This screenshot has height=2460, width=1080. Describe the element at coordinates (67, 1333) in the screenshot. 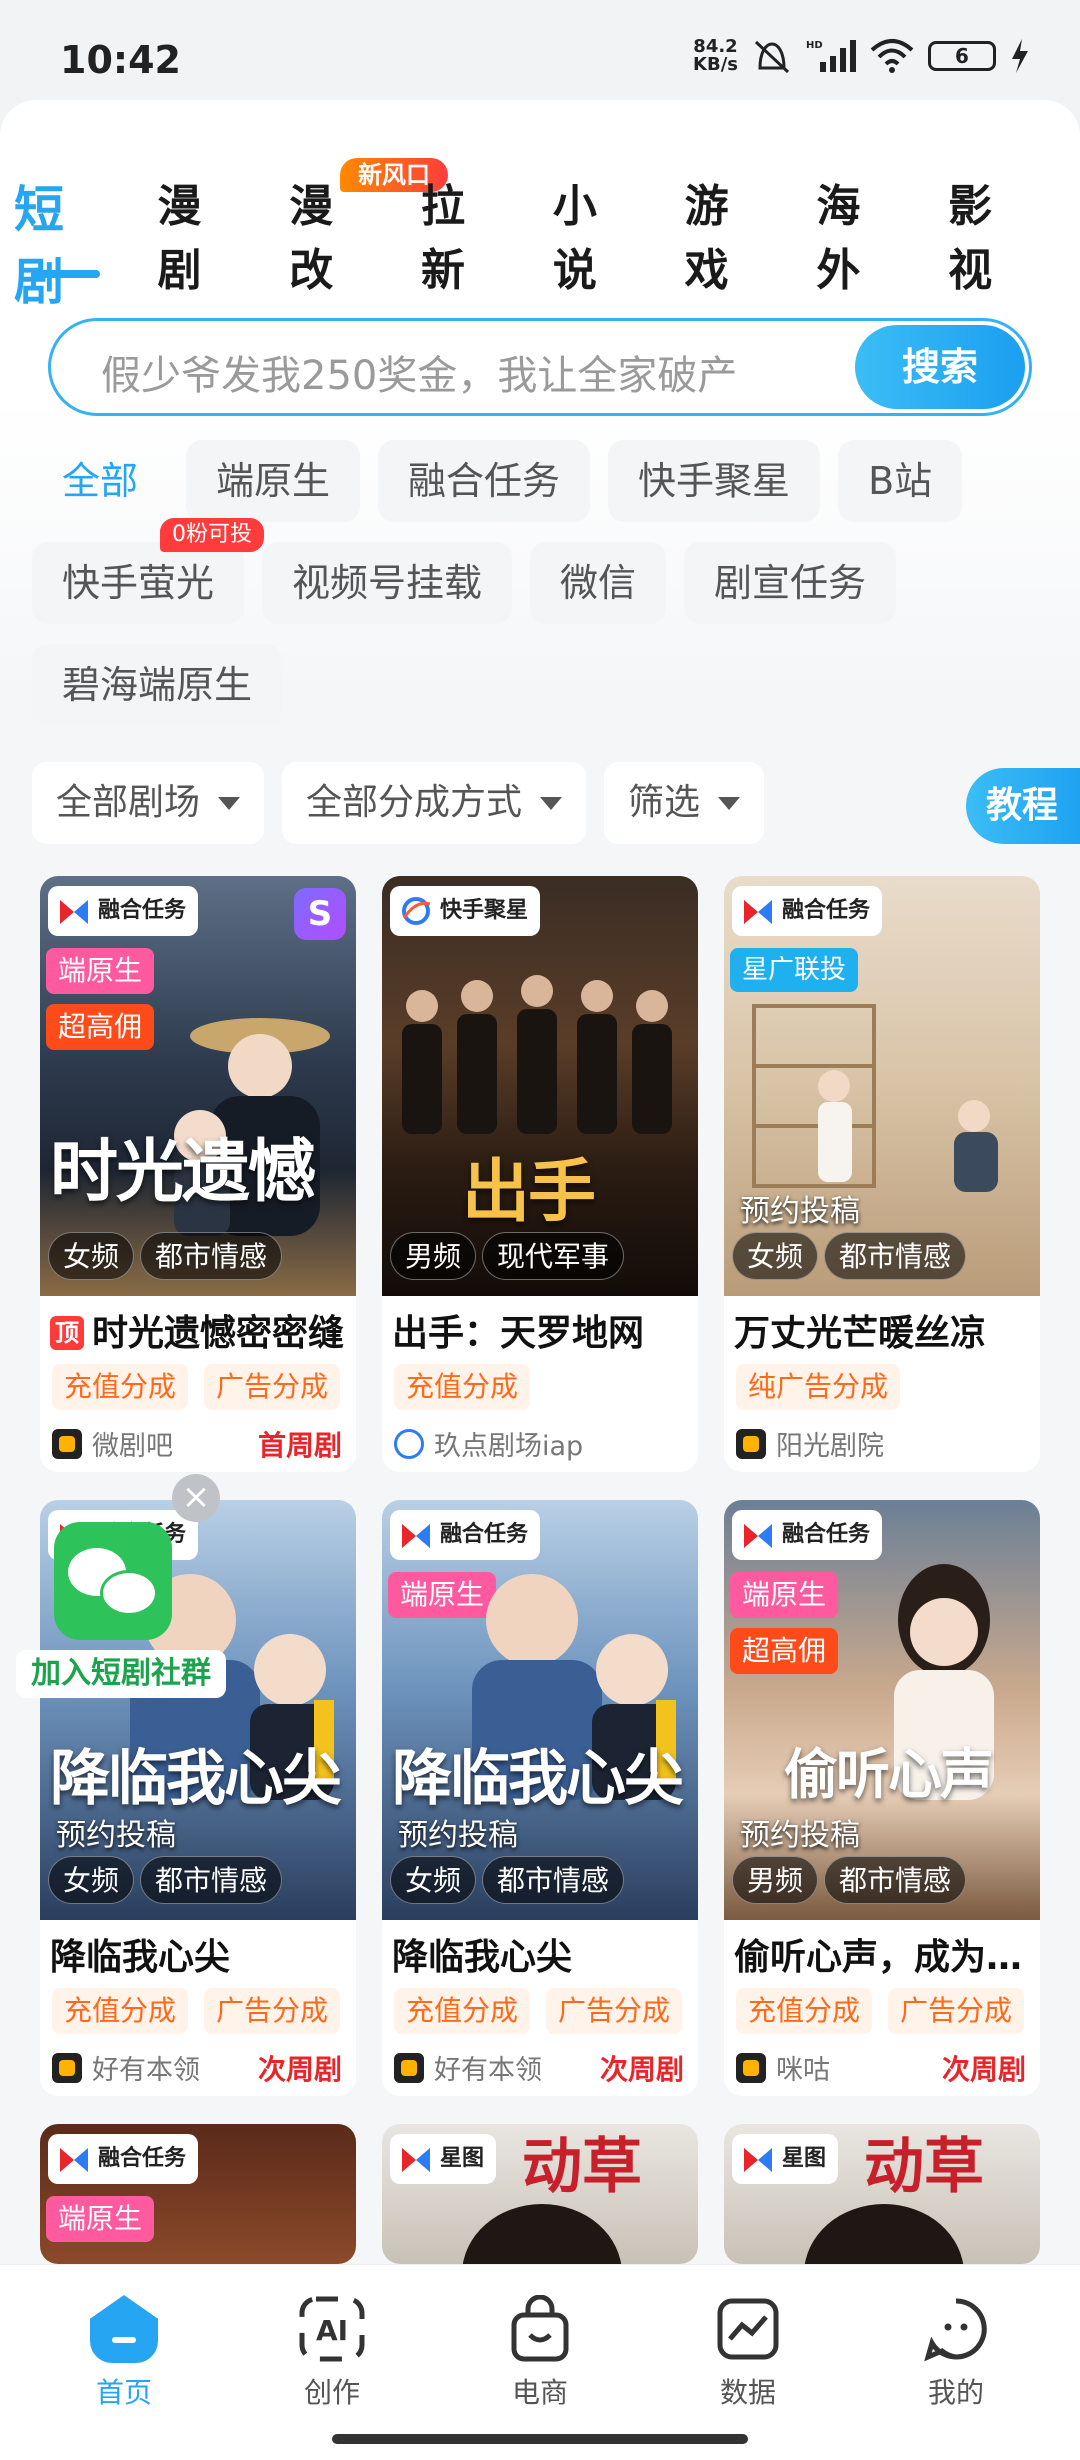

I see `pinned-badge: 顶` at that location.